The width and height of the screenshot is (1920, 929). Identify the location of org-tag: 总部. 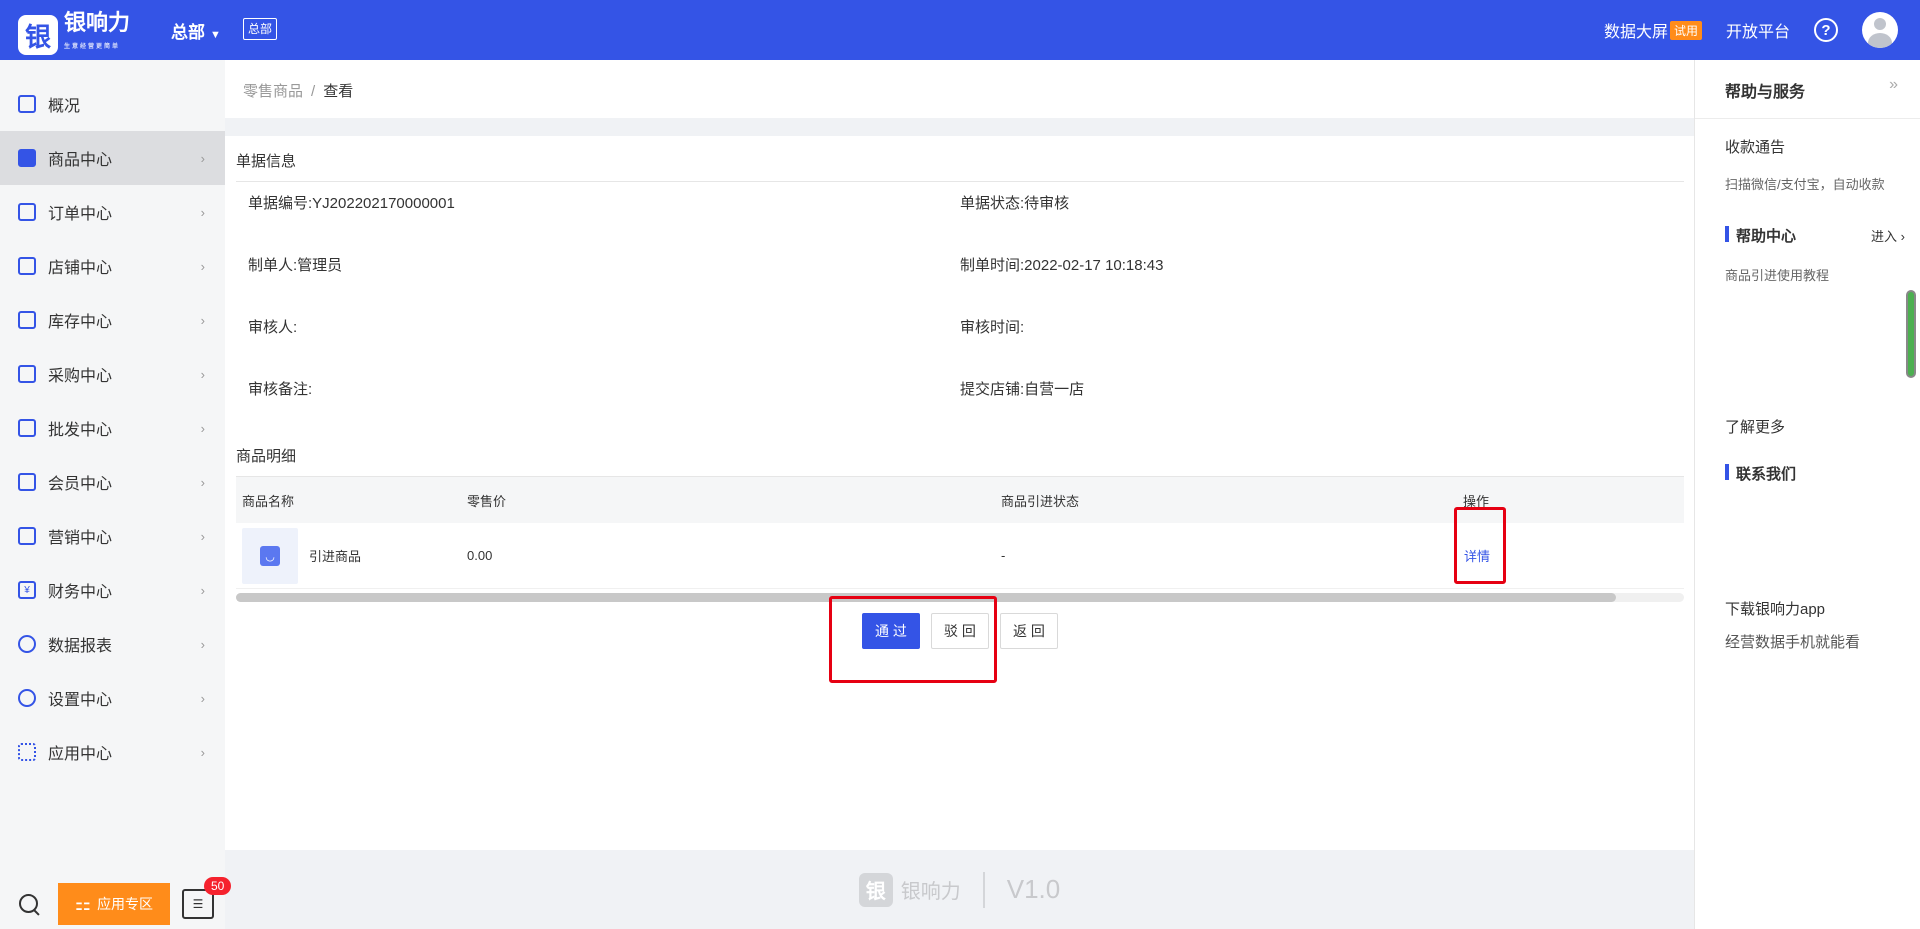
(260, 29).